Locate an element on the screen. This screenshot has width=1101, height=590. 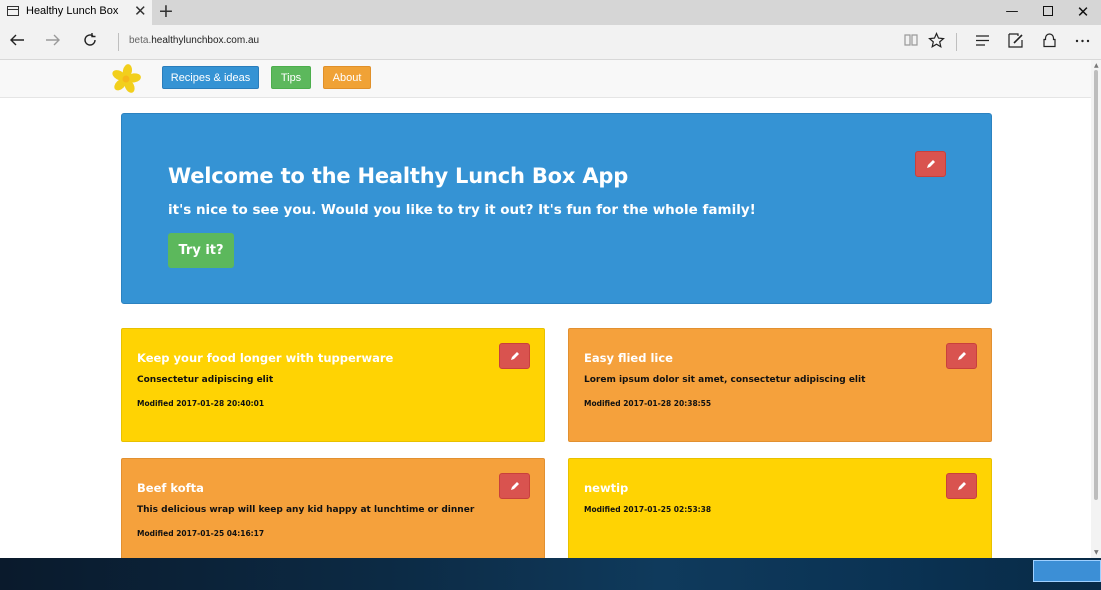
windows-taskbar is located at coordinates (550, 574).